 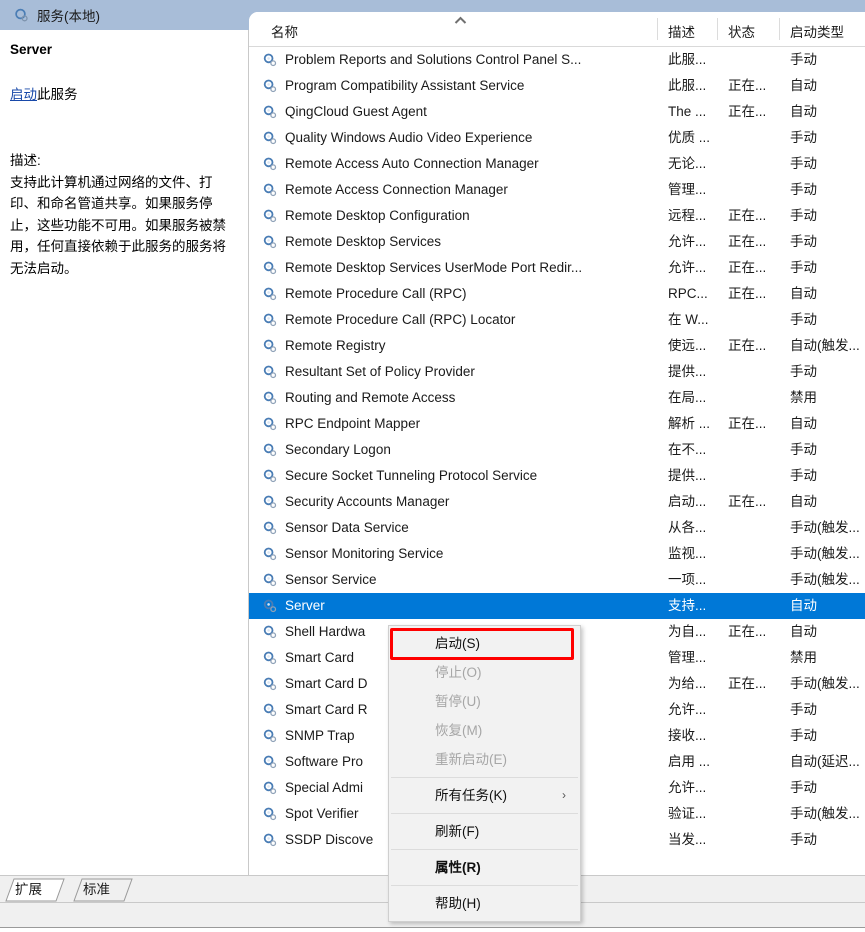 What do you see at coordinates (484, 867) in the screenshot?
I see `menu-item: 属性(R)` at bounding box center [484, 867].